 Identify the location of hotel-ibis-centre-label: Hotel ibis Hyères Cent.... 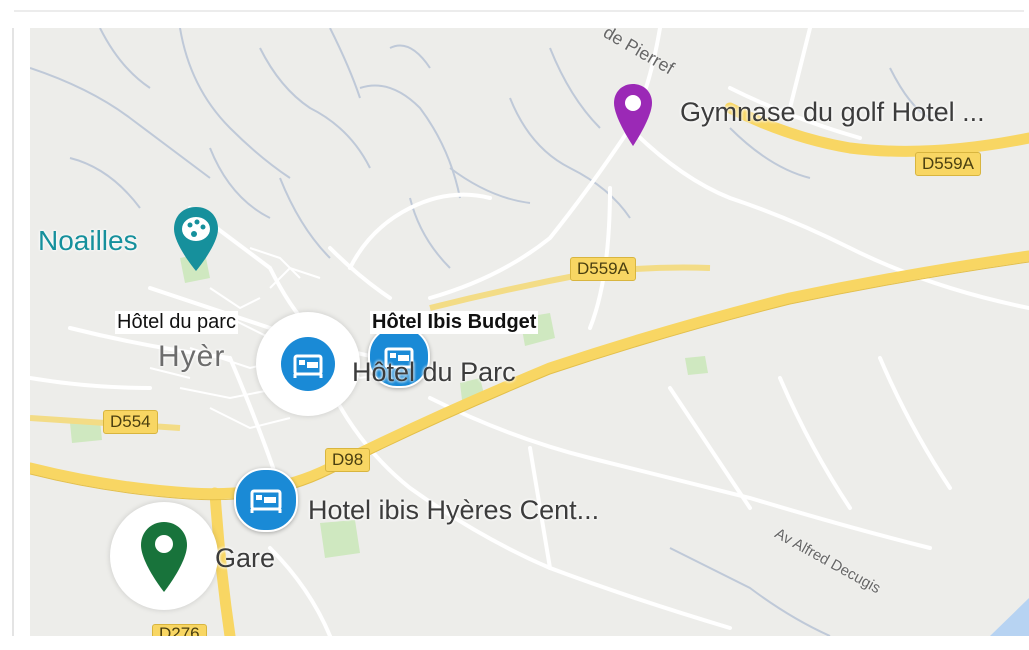
(453, 510).